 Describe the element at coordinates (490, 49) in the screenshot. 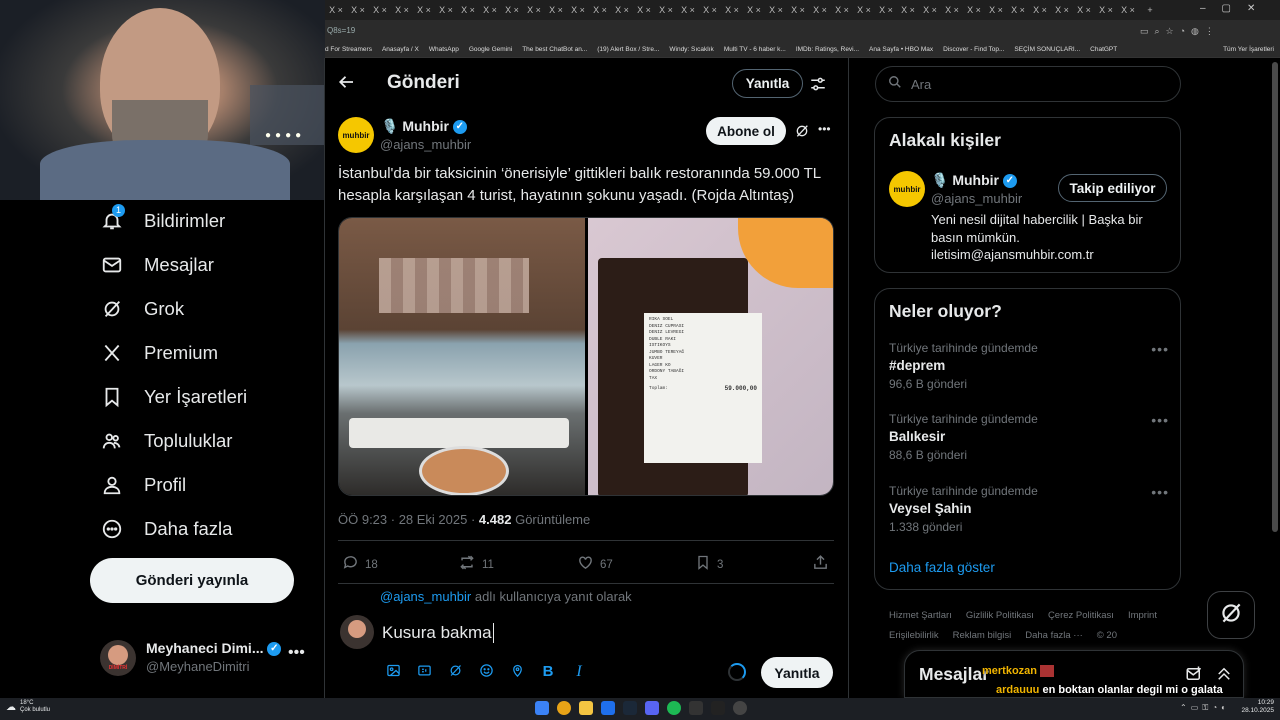

I see `bookmark-item: Google Gemini` at that location.